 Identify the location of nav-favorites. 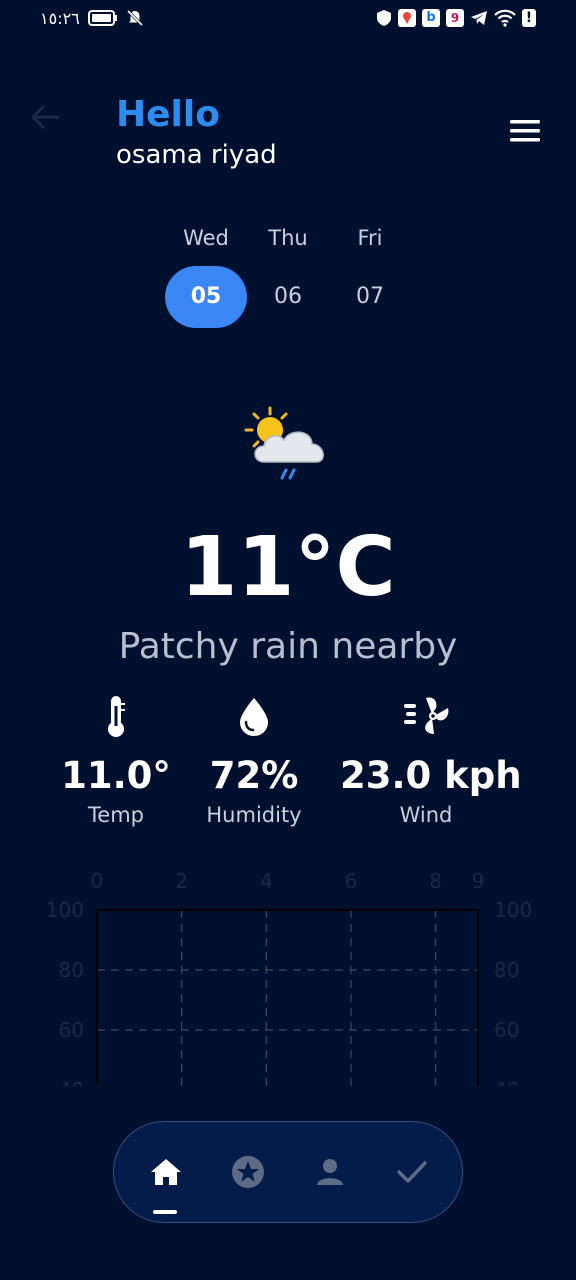
(248, 1172).